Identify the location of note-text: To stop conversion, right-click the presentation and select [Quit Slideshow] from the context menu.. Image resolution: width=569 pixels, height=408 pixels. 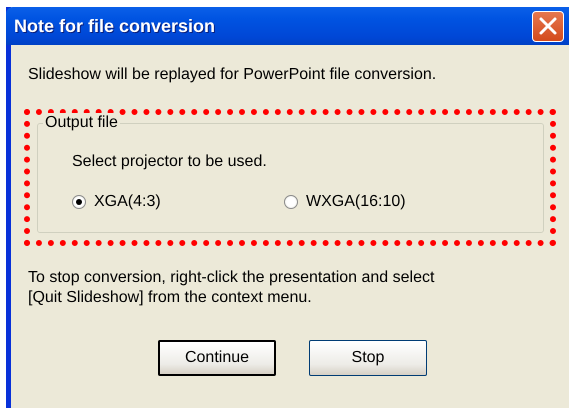
(232, 288).